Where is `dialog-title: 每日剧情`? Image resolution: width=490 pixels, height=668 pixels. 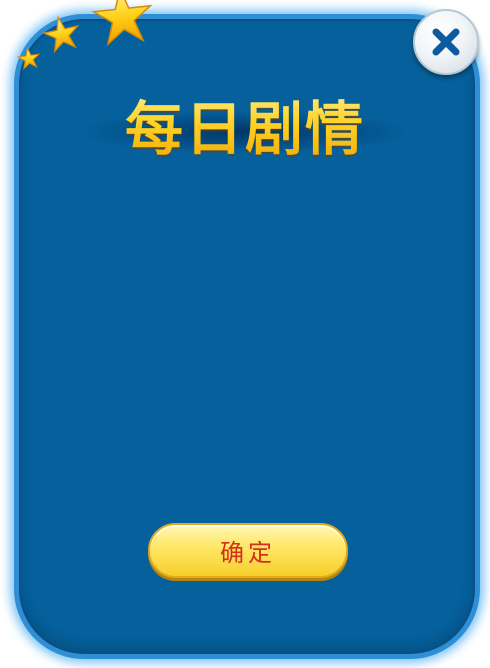 dialog-title: 每日剧情 is located at coordinates (245, 124).